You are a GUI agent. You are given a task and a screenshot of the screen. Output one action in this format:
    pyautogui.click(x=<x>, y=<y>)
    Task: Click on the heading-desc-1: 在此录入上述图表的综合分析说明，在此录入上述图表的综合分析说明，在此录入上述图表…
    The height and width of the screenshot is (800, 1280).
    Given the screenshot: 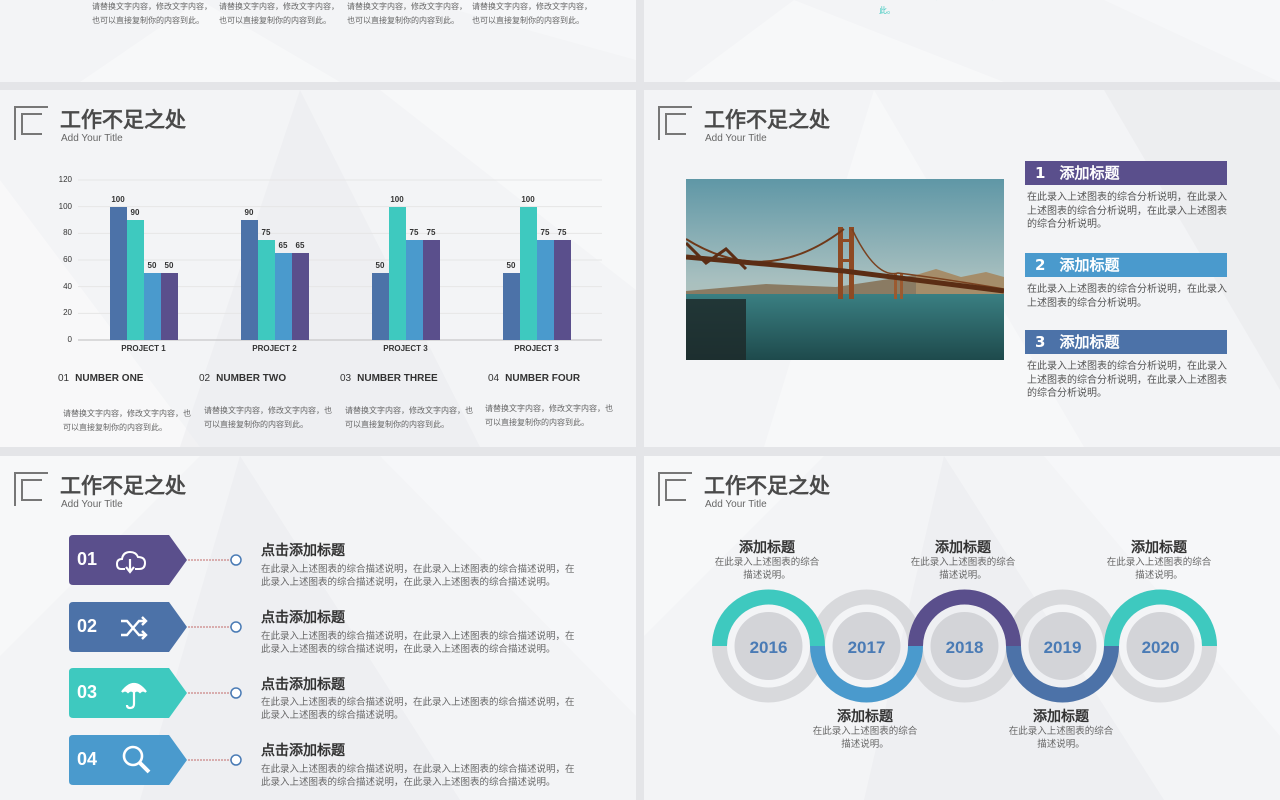 What is the action you would take?
    pyautogui.click(x=1127, y=211)
    